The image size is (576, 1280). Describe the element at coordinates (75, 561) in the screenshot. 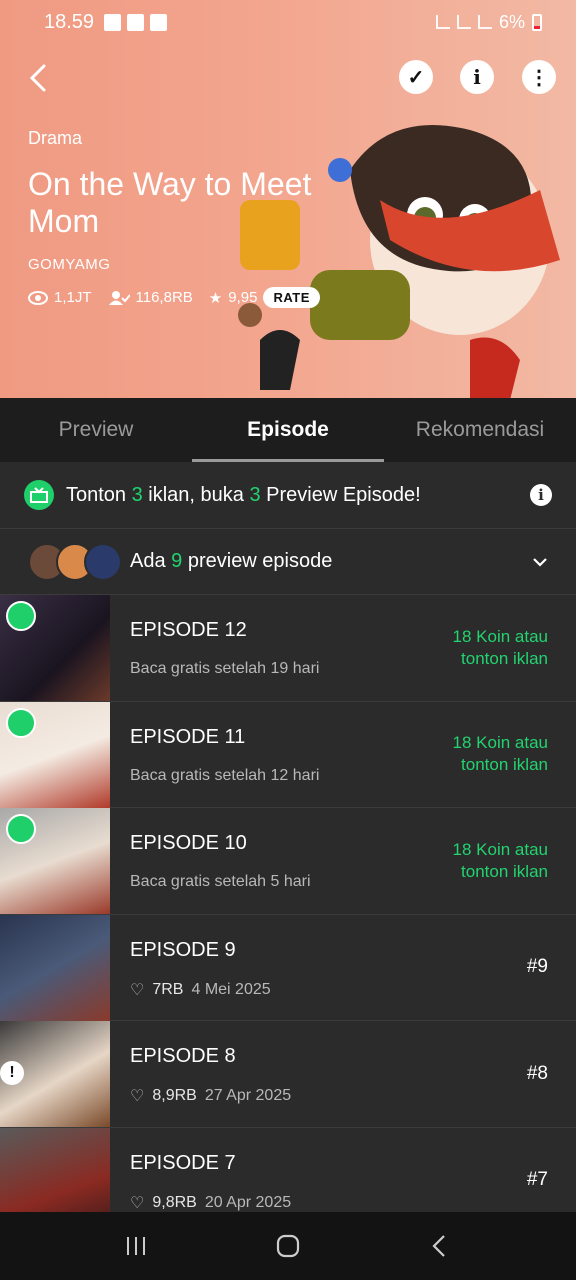

I see `preview-avatars` at that location.